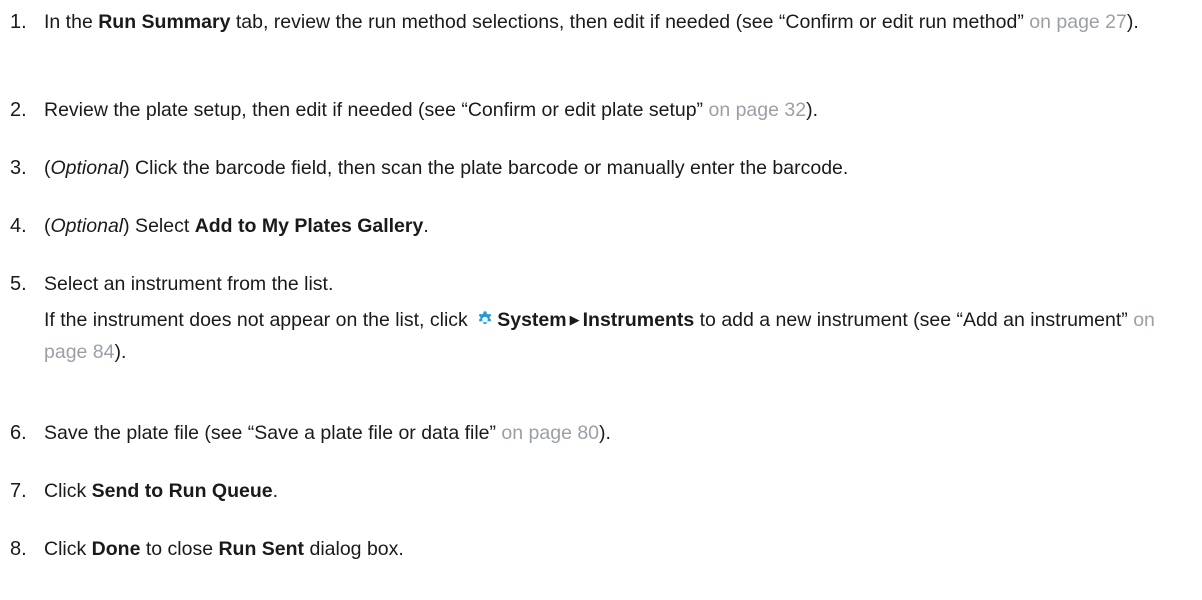  Describe the element at coordinates (18, 284) in the screenshot. I see `step-number: 5.` at that location.